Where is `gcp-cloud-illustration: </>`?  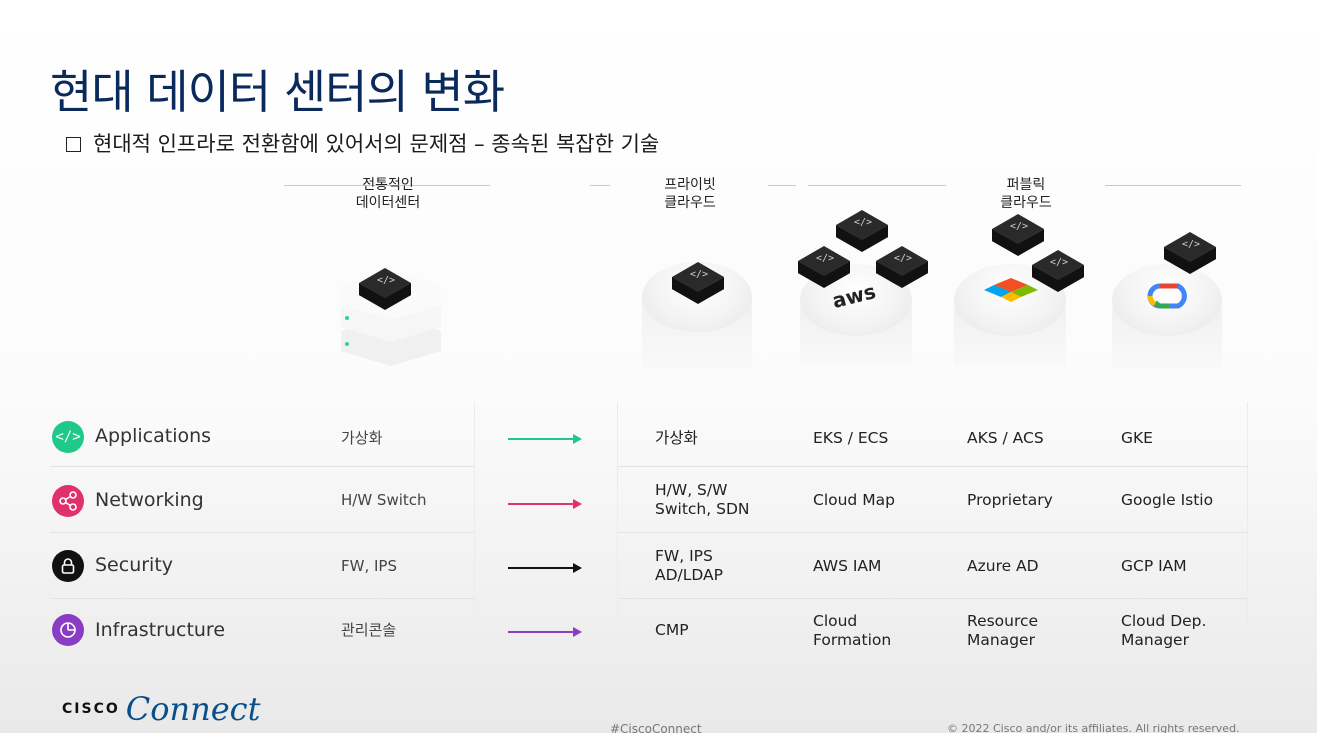
gcp-cloud-illustration: </> is located at coordinates (1168, 303).